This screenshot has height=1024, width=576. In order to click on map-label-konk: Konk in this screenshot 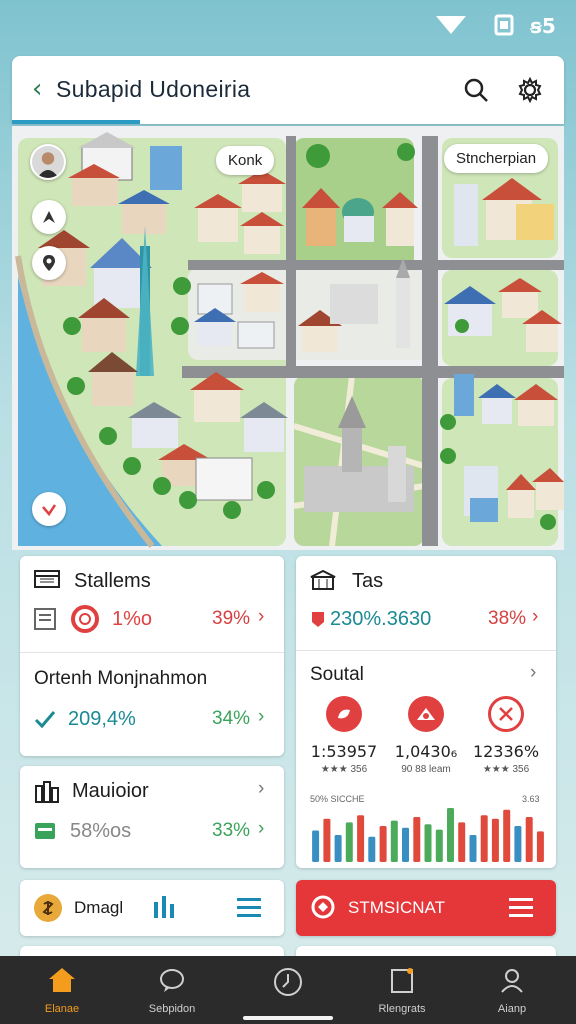, I will do `click(245, 160)`.